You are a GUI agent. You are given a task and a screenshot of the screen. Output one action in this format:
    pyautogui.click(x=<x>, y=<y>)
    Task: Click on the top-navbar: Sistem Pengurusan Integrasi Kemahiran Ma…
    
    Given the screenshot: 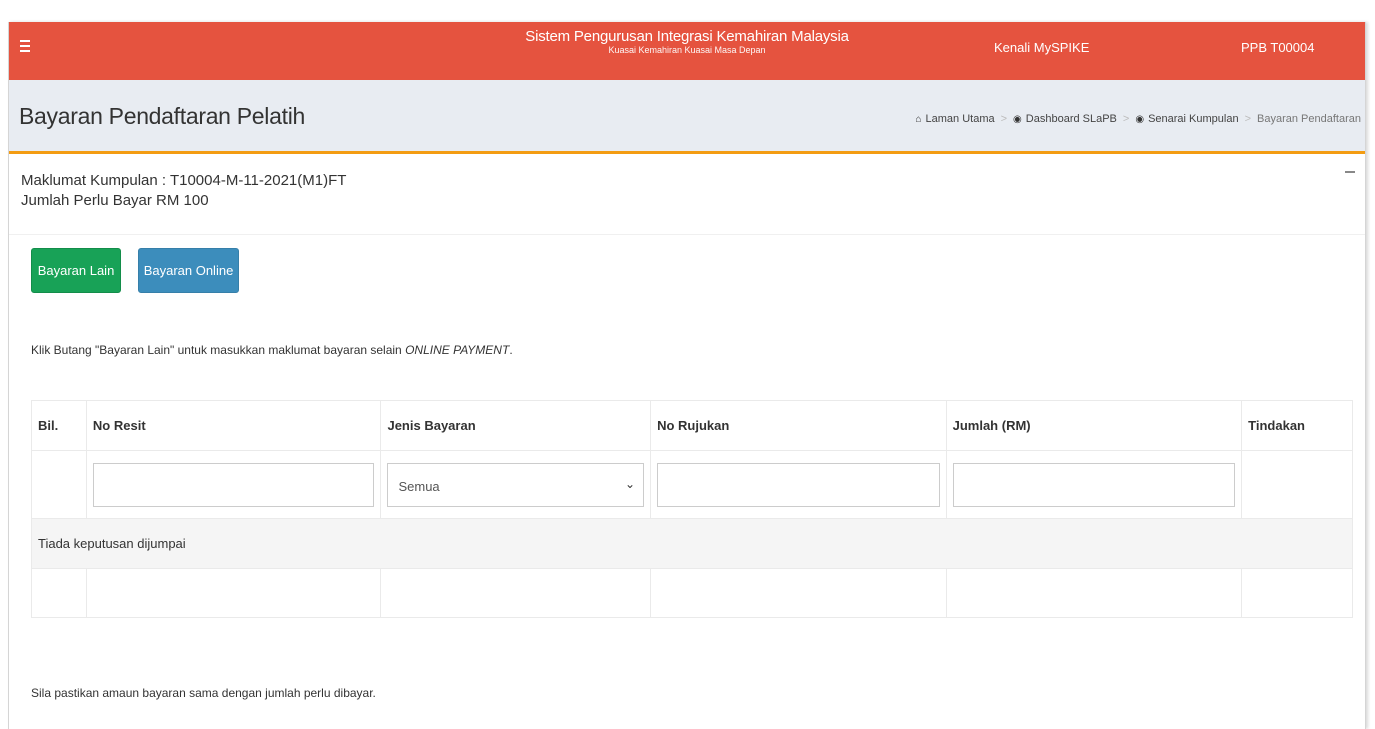 What is the action you would take?
    pyautogui.click(x=687, y=51)
    